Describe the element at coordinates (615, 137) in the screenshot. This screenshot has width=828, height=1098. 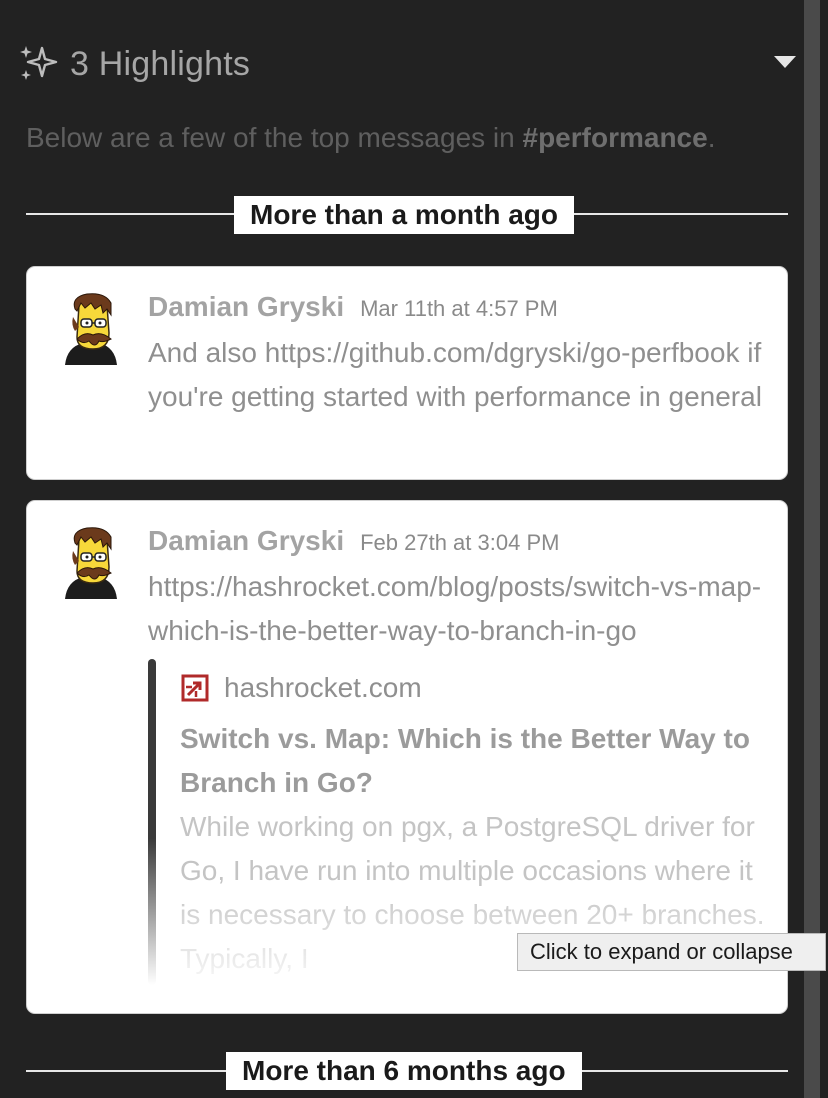
I see `channel-name: #performance` at that location.